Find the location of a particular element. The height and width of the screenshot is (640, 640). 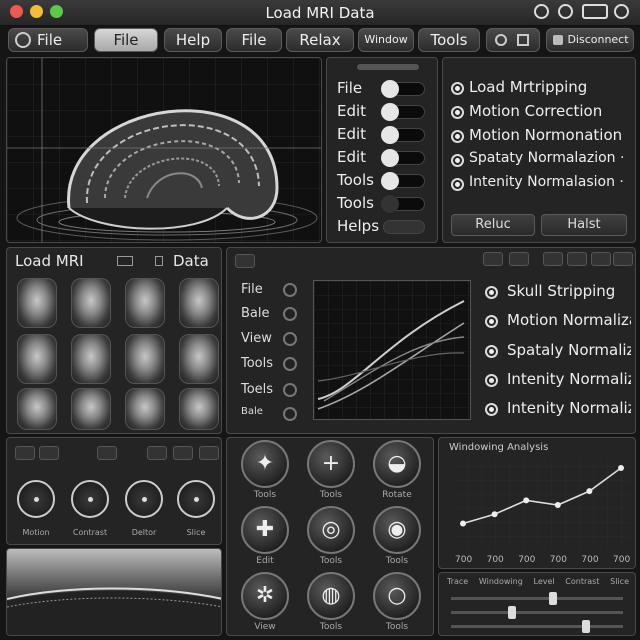

windowing-chart: 700 700 700 700 700 700 is located at coordinates (538, 504).